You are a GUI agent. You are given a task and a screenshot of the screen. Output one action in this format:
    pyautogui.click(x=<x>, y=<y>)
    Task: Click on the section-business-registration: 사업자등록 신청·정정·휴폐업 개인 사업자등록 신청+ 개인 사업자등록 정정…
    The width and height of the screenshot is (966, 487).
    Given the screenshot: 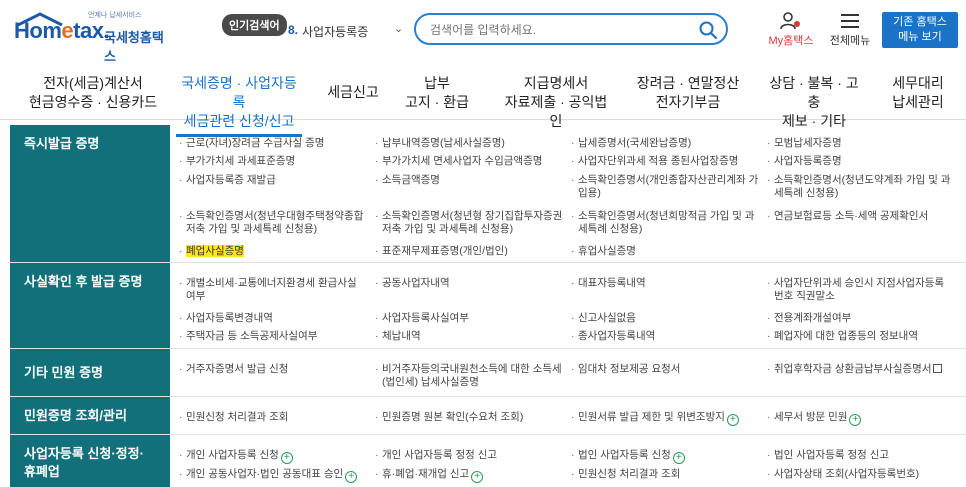 What is the action you would take?
    pyautogui.click(x=488, y=461)
    